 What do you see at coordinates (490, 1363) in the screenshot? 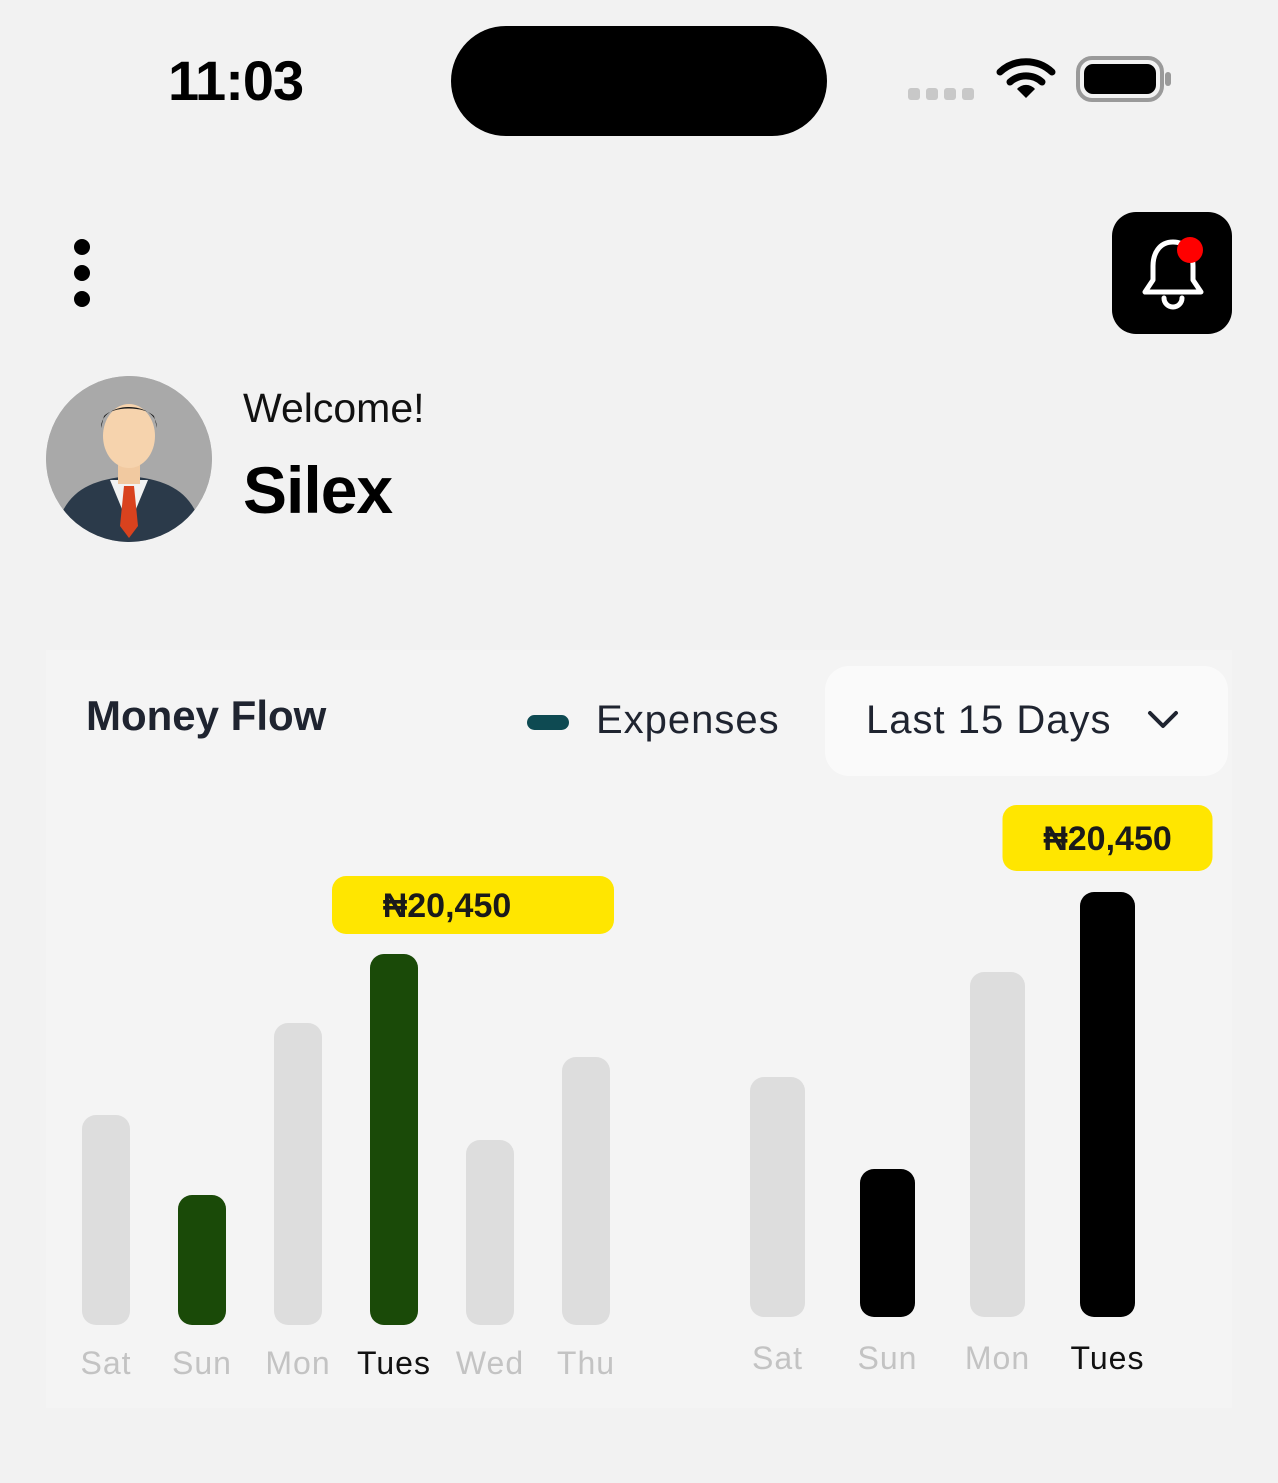
I see `x-tick-label: Wed` at bounding box center [490, 1363].